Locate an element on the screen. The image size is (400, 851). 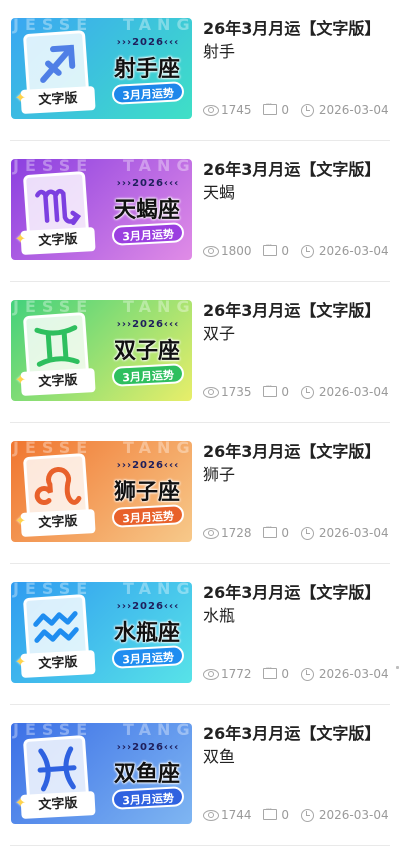
article-meta: 1745 0 2026-03-04 is located at coordinates (298, 109).